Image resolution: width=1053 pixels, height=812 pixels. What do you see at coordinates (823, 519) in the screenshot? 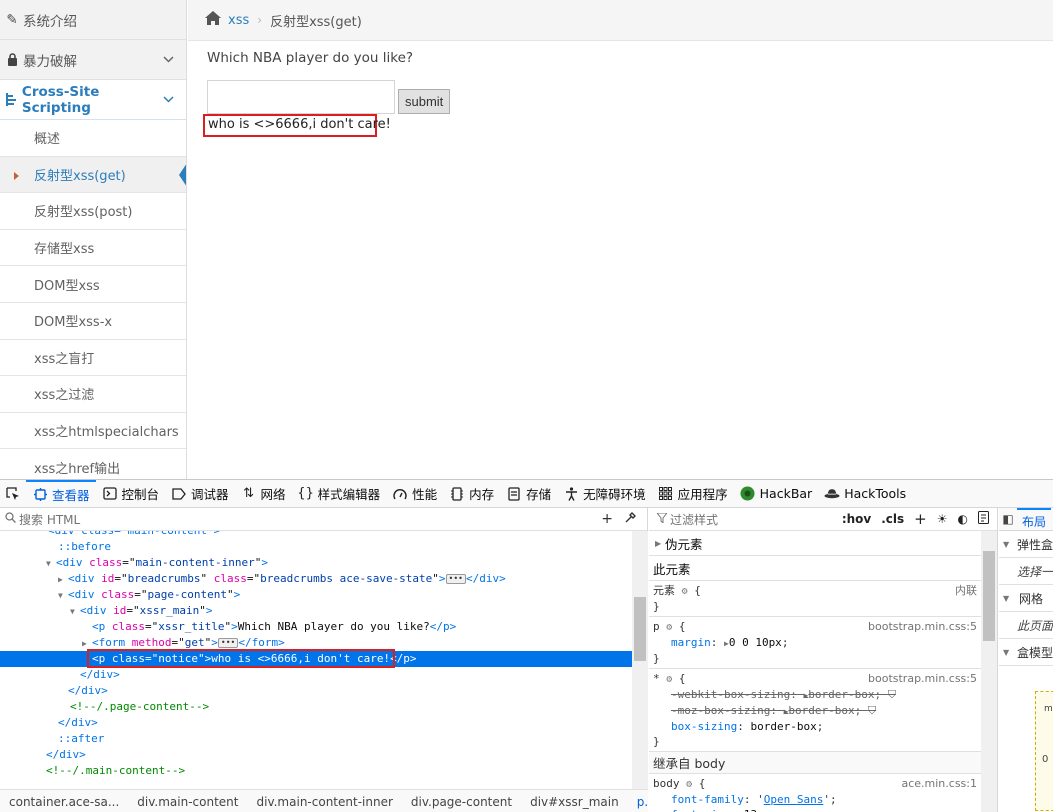
I see `rules-filter: 过滤样式 :hov .cls + ☀ ◐` at bounding box center [823, 519].